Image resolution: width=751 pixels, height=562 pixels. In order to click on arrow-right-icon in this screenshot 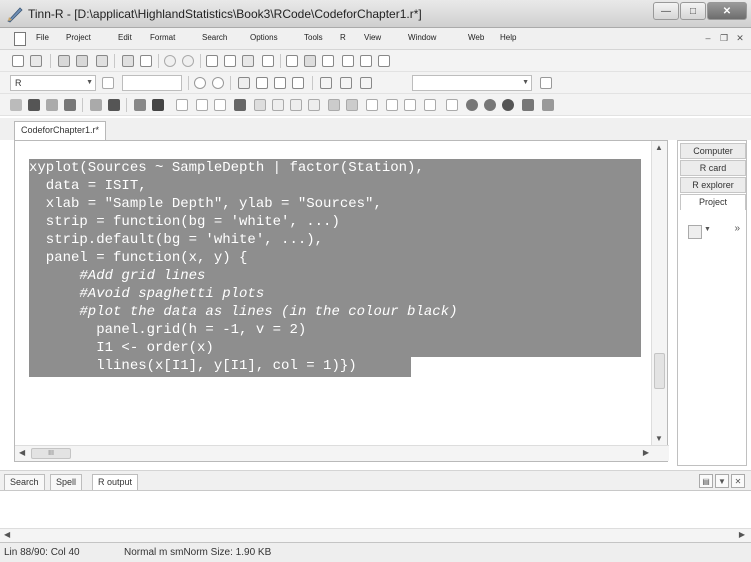, I will do `click(220, 105)`.